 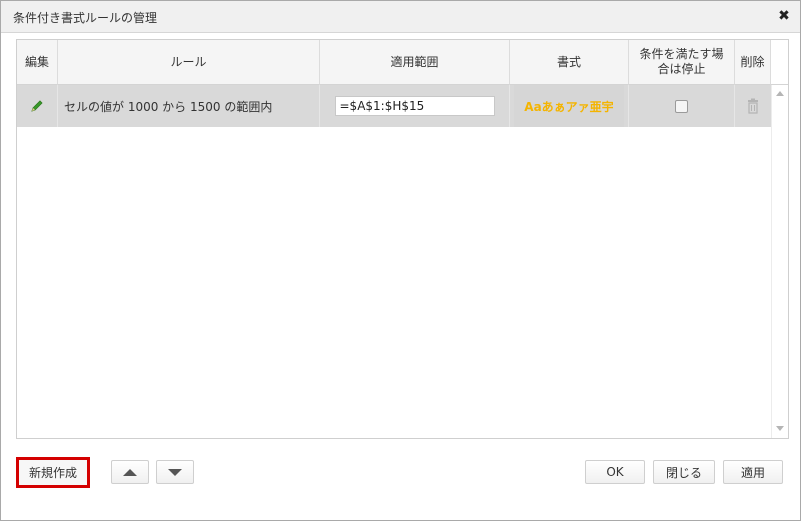 I want to click on stop-if-true-cell, so click(x=682, y=106).